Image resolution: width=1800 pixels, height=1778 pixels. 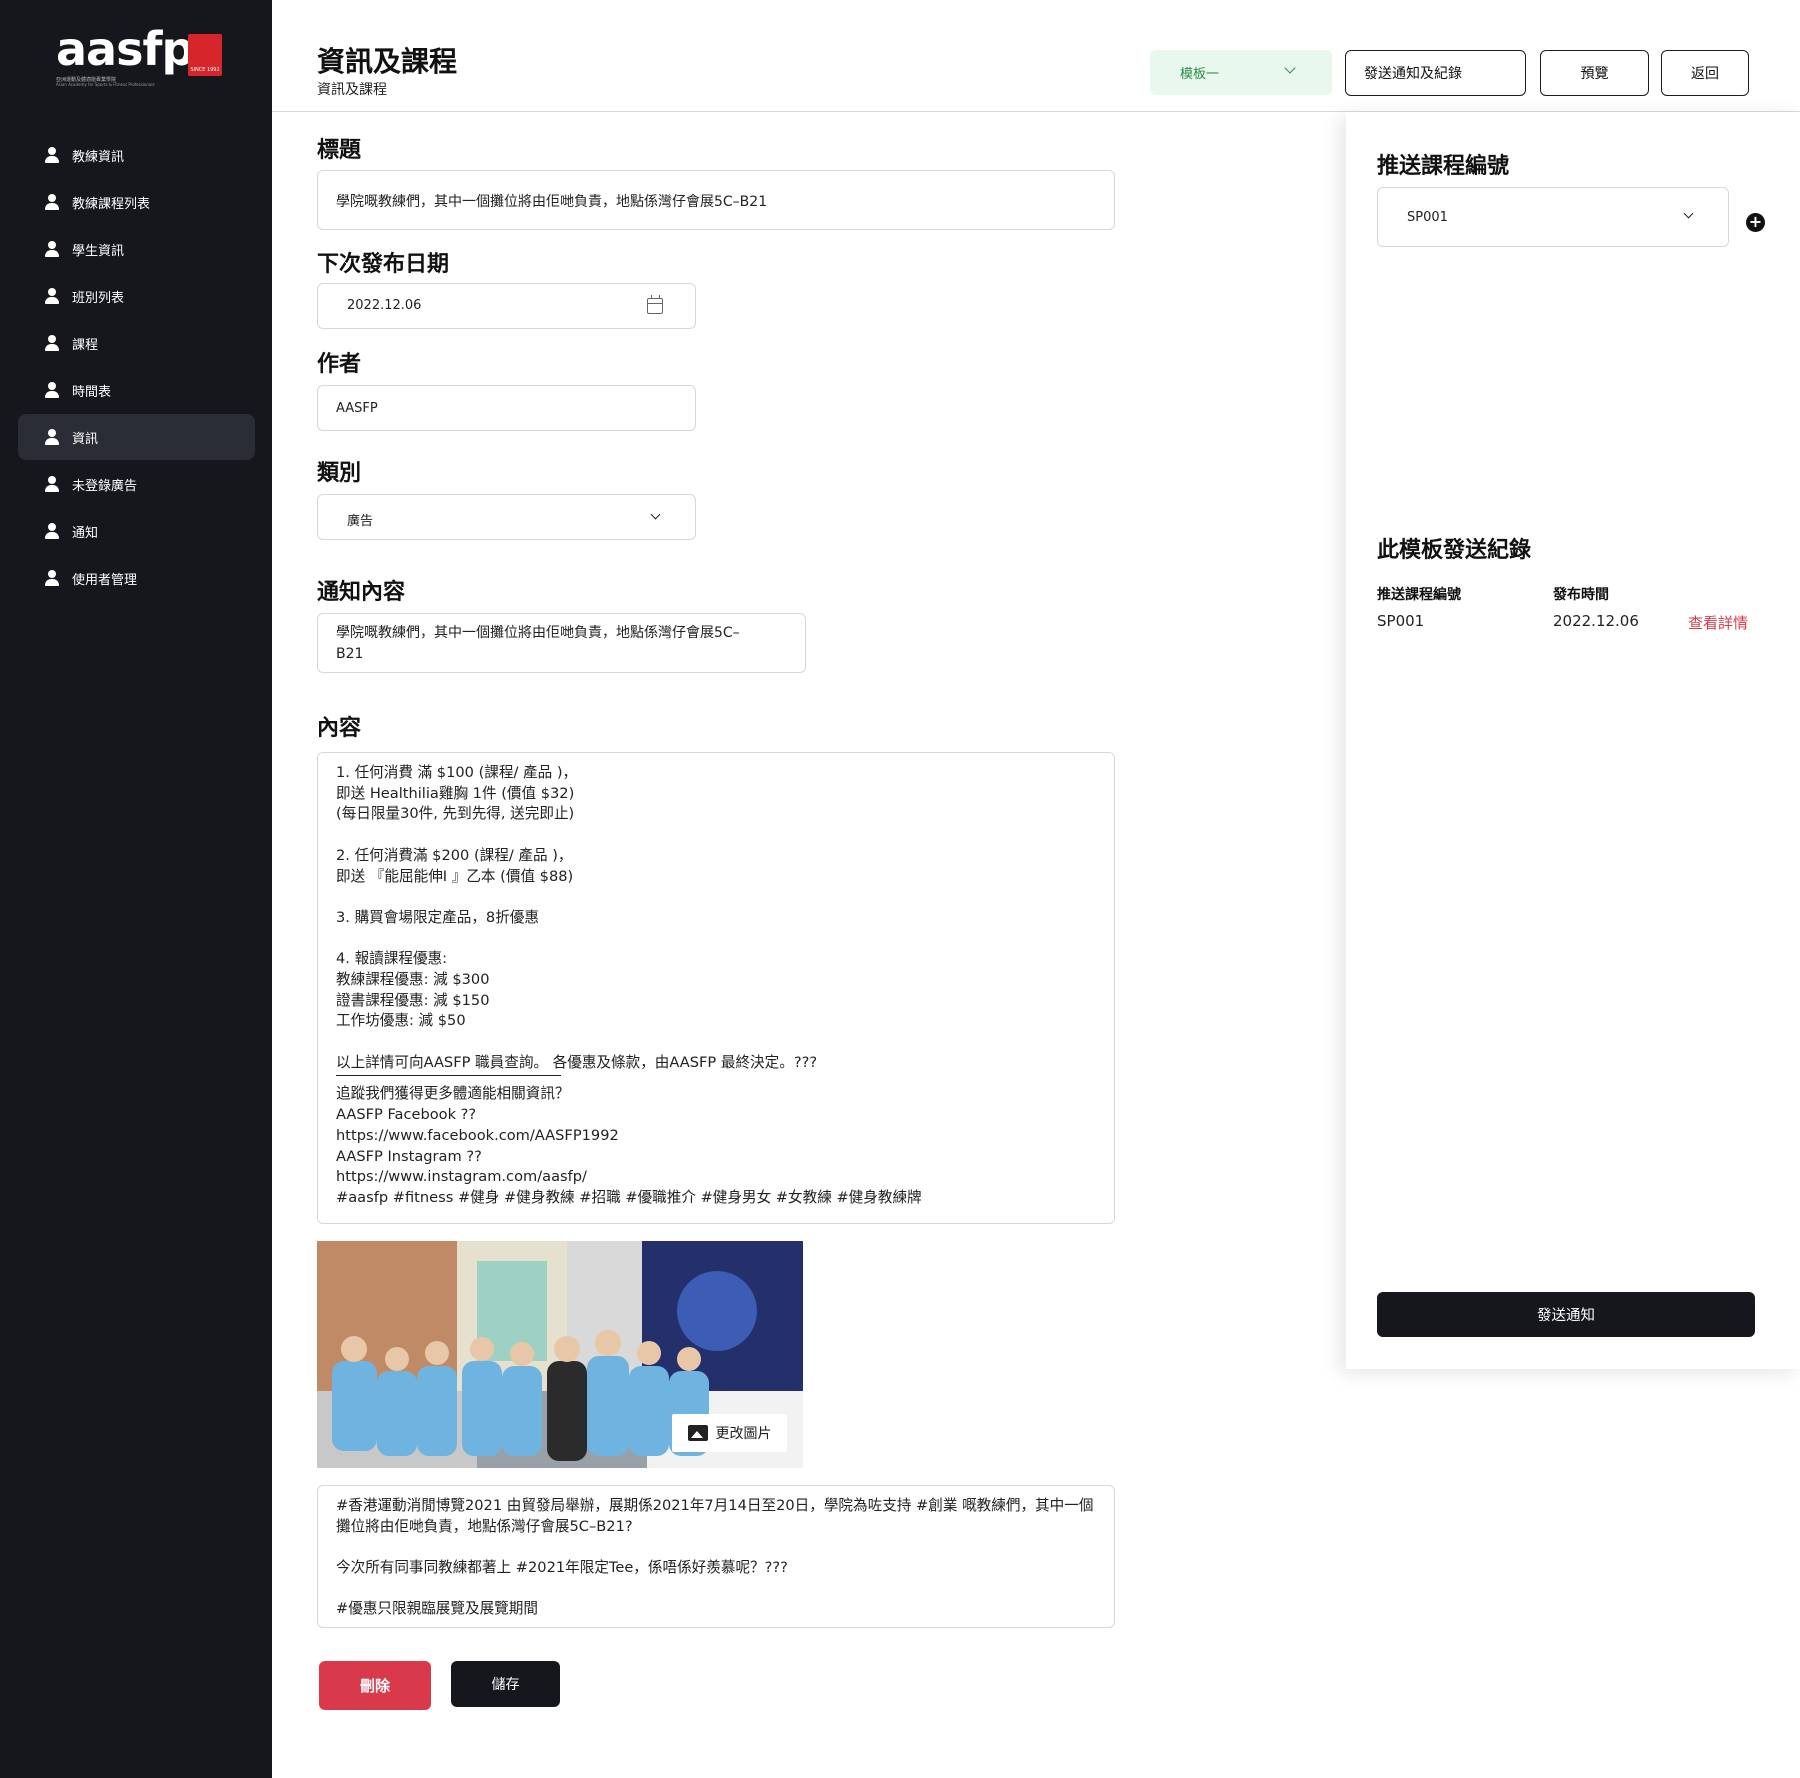 I want to click on title-field: 學院嘅教練們，其中一個攤位將由佢哋負責，地點係灣仔會展5C–B21, so click(x=716, y=200).